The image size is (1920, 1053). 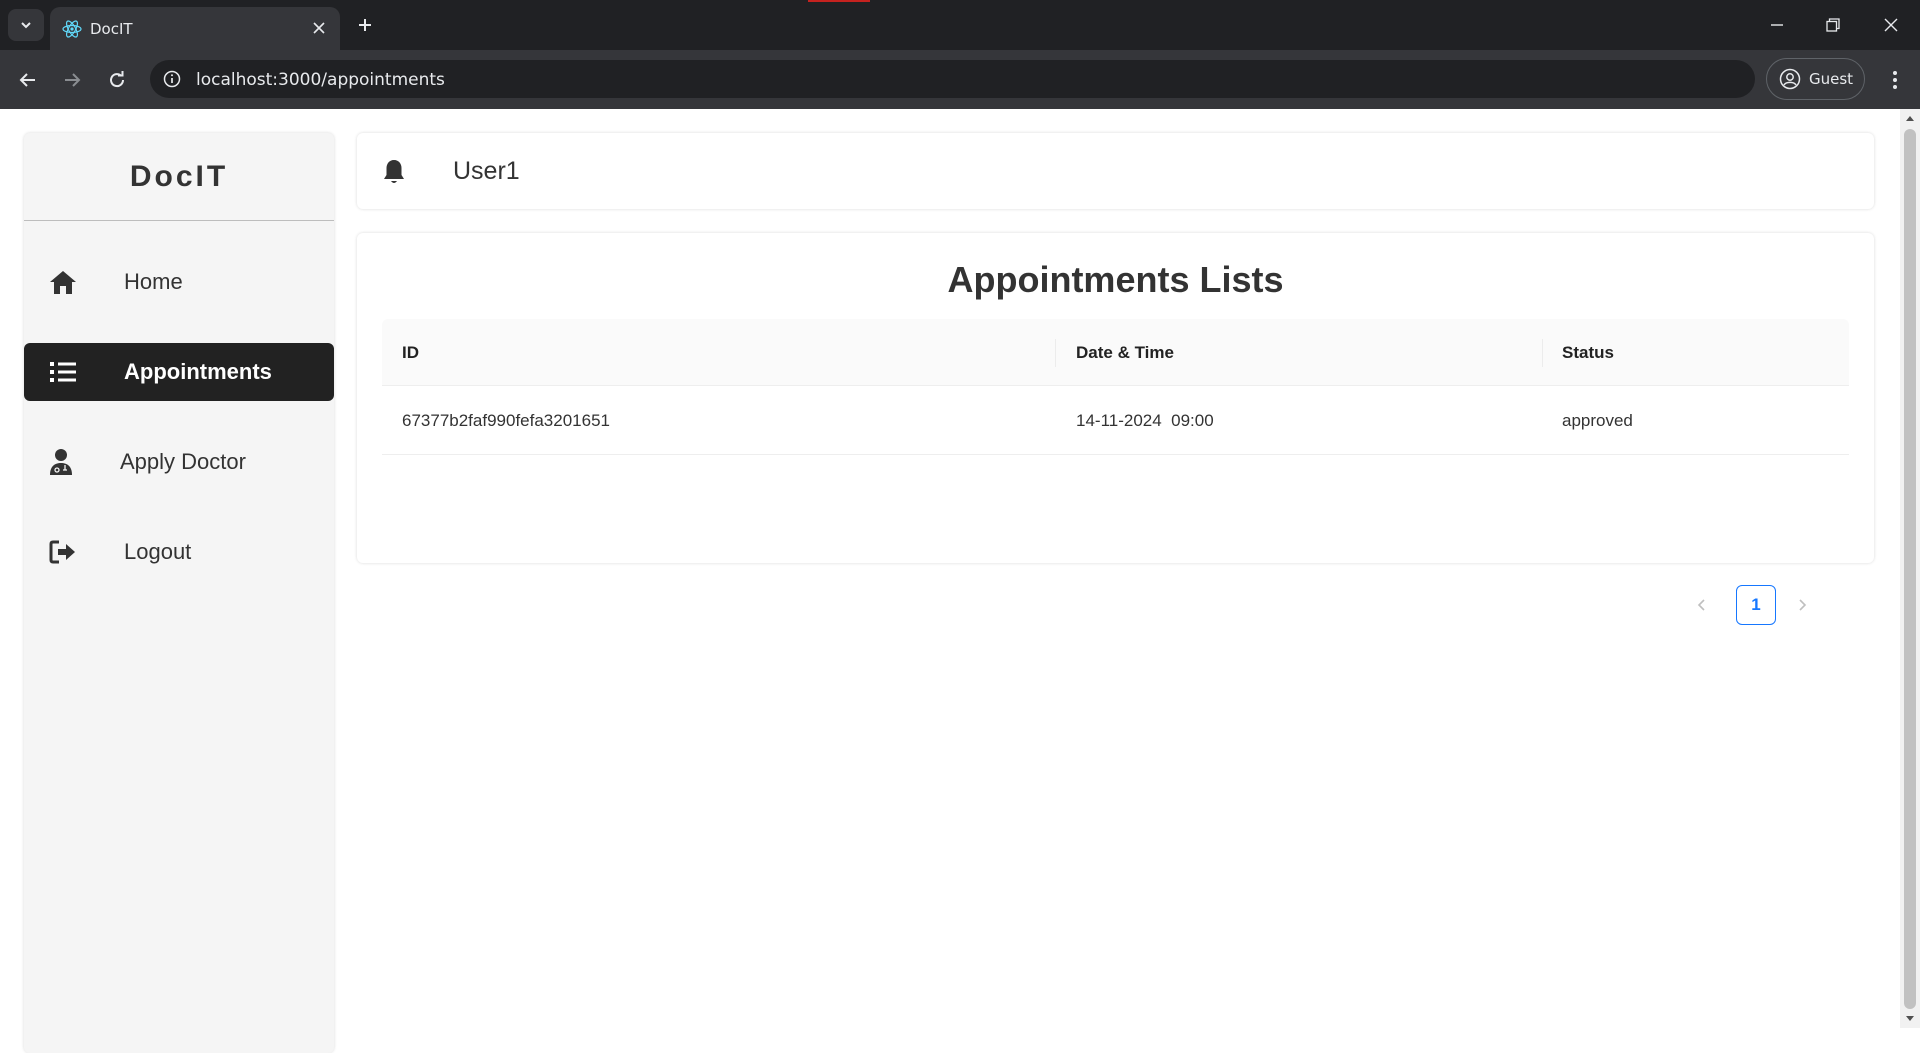 I want to click on browser-tab: DocIT, so click(x=195, y=28).